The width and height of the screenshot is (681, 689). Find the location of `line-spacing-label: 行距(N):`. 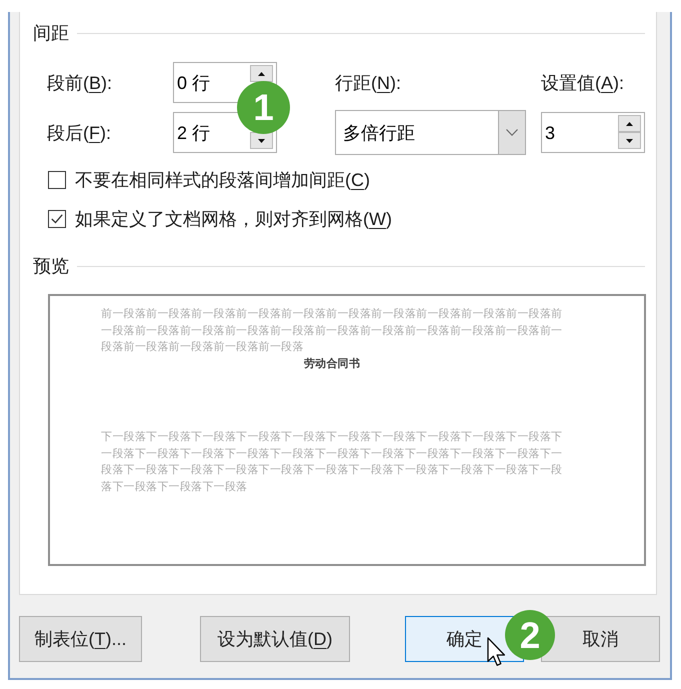

line-spacing-label: 行距(N): is located at coordinates (368, 83).